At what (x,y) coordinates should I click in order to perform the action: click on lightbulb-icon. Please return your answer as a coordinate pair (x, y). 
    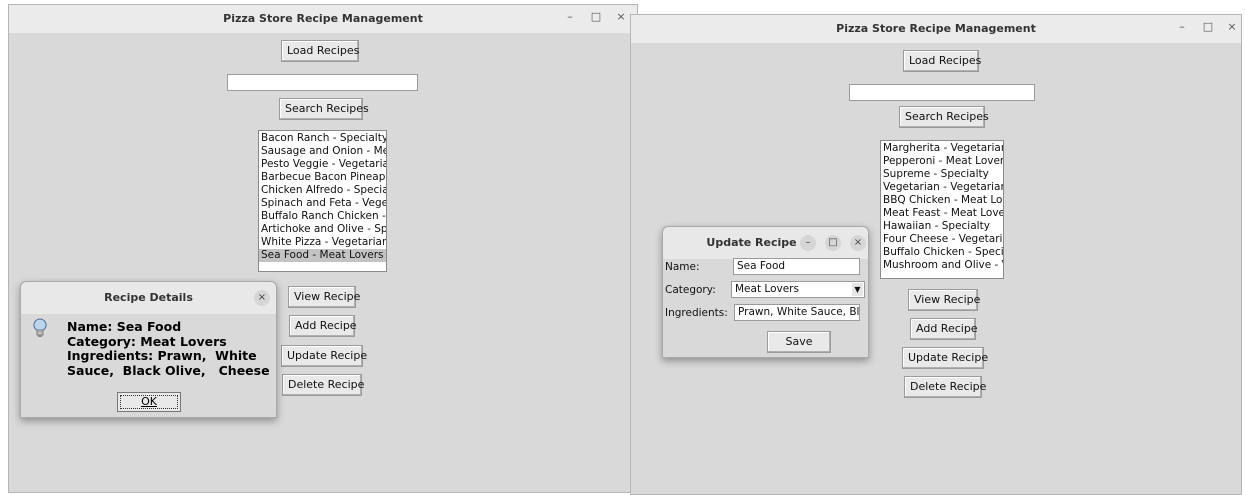
    Looking at the image, I should click on (40, 329).